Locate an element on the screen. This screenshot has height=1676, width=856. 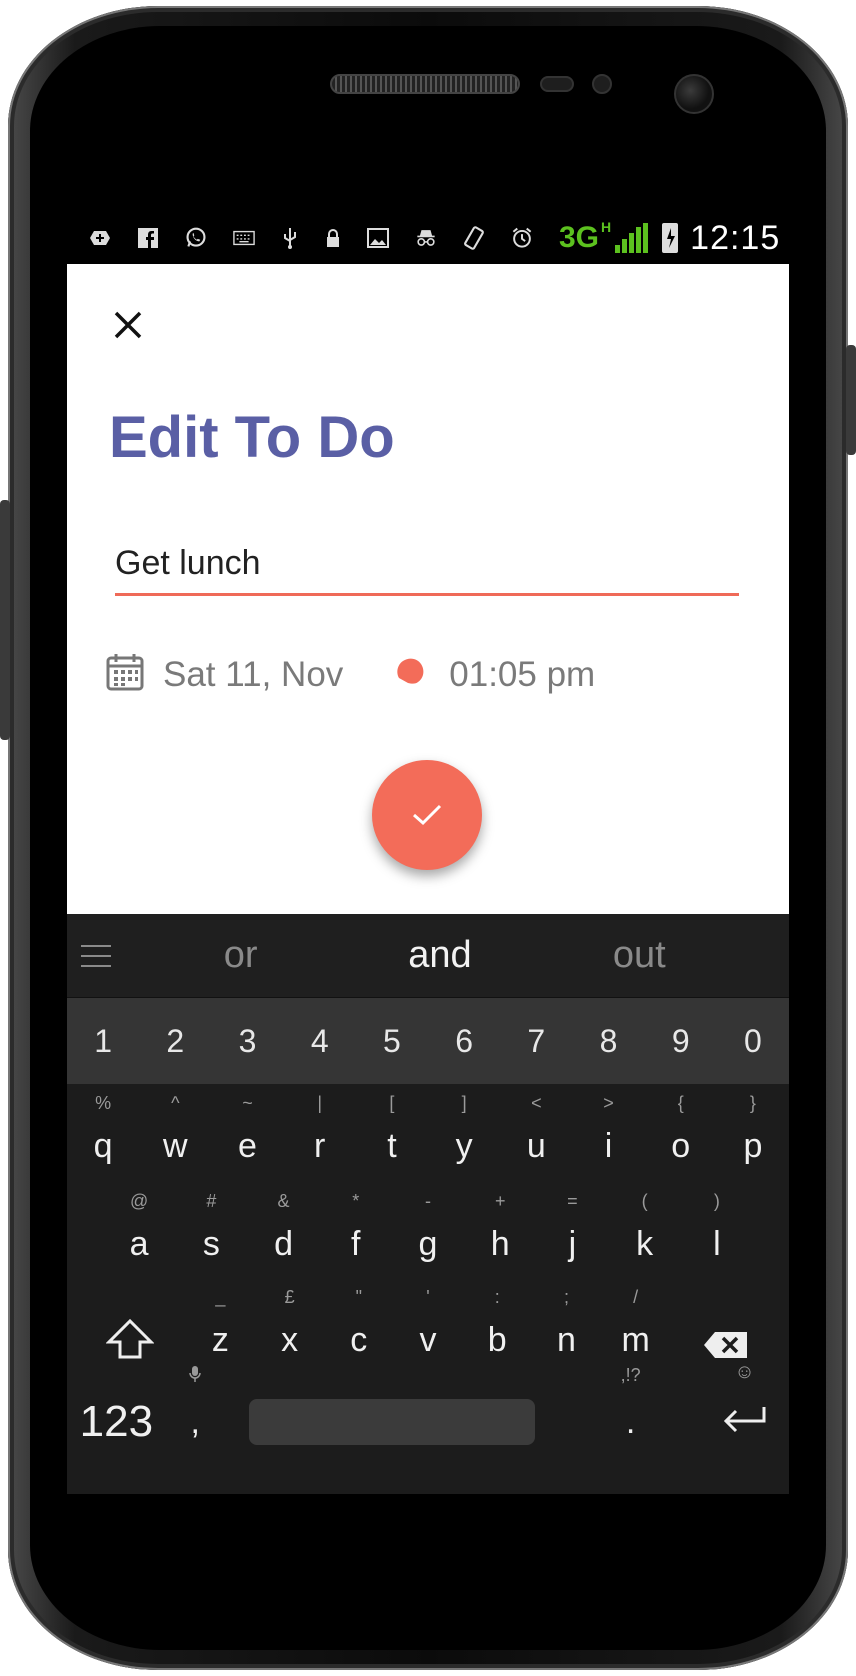
key-label: s is located at coordinates (211, 1244).